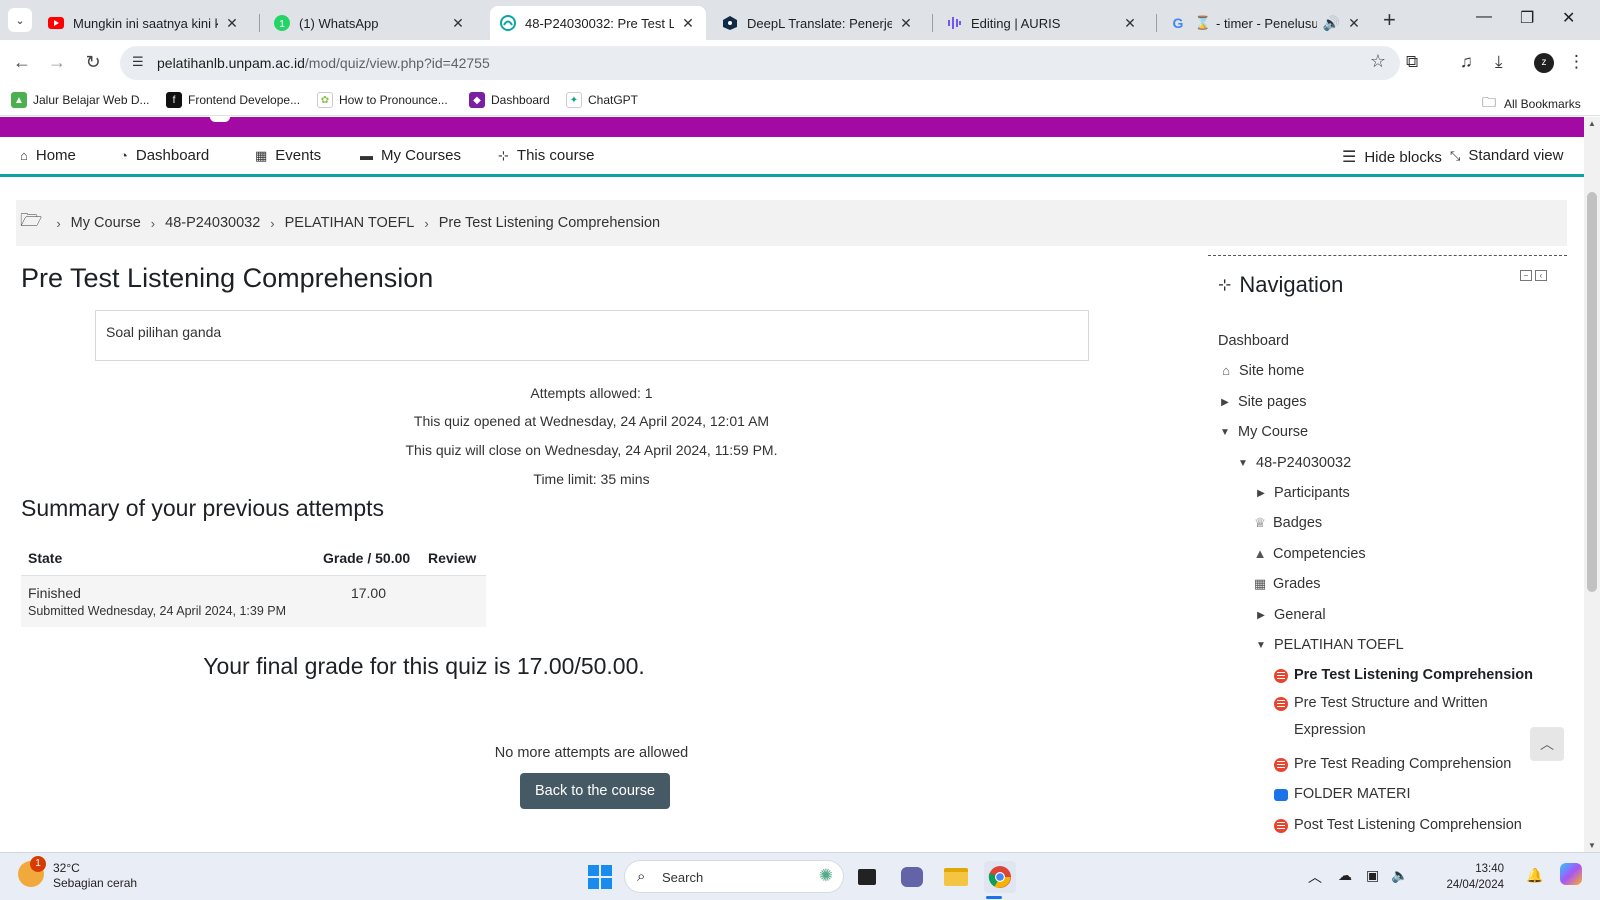  I want to click on dock-block-icon: ‹, so click(1541, 275).